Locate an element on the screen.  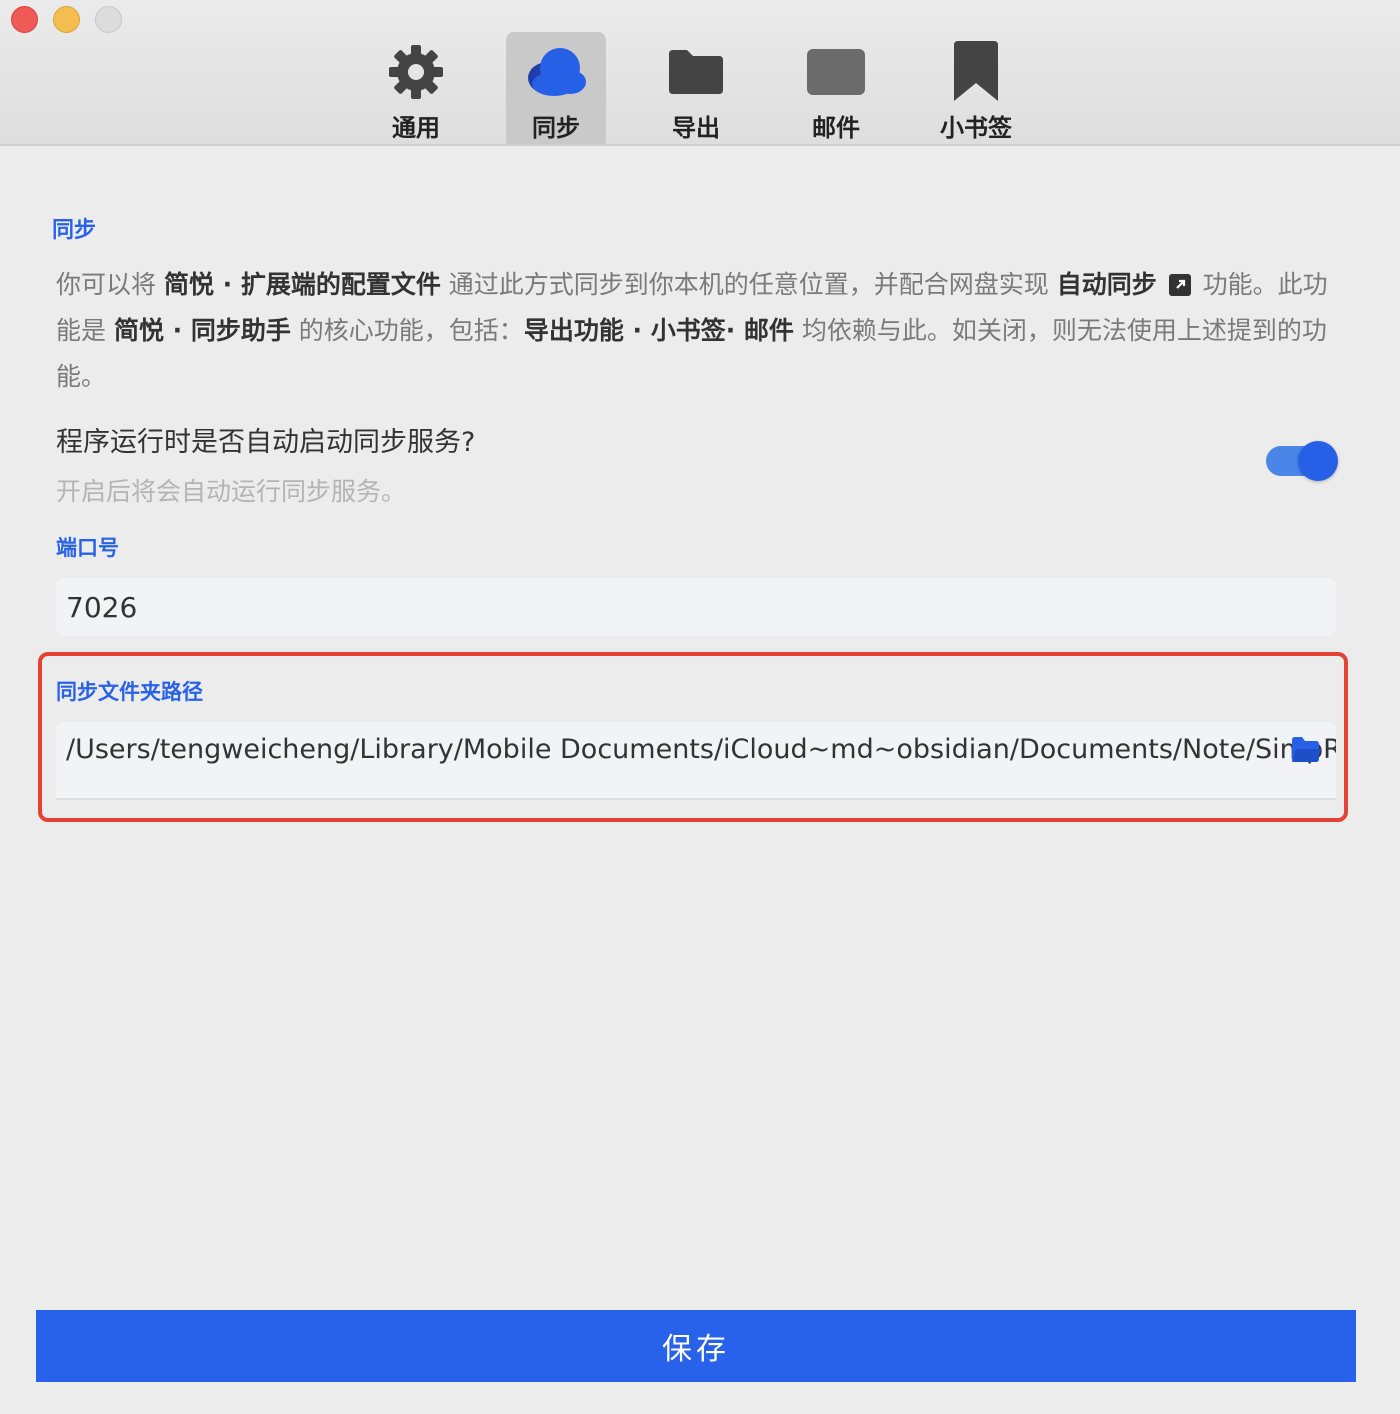
tab-mail: 邮件 is located at coordinates (836, 88).